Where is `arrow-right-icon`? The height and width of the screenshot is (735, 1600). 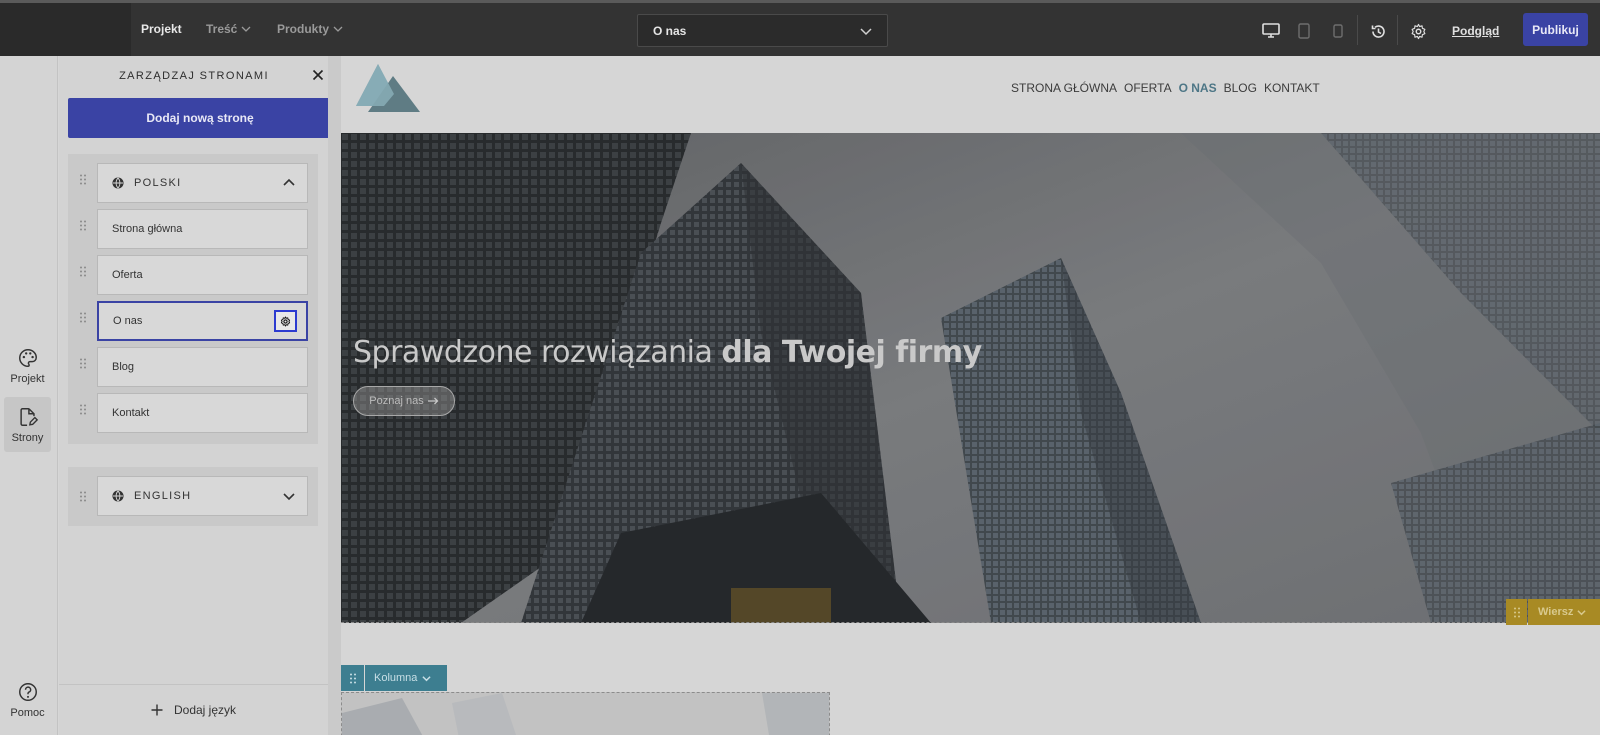
arrow-right-icon is located at coordinates (433, 401).